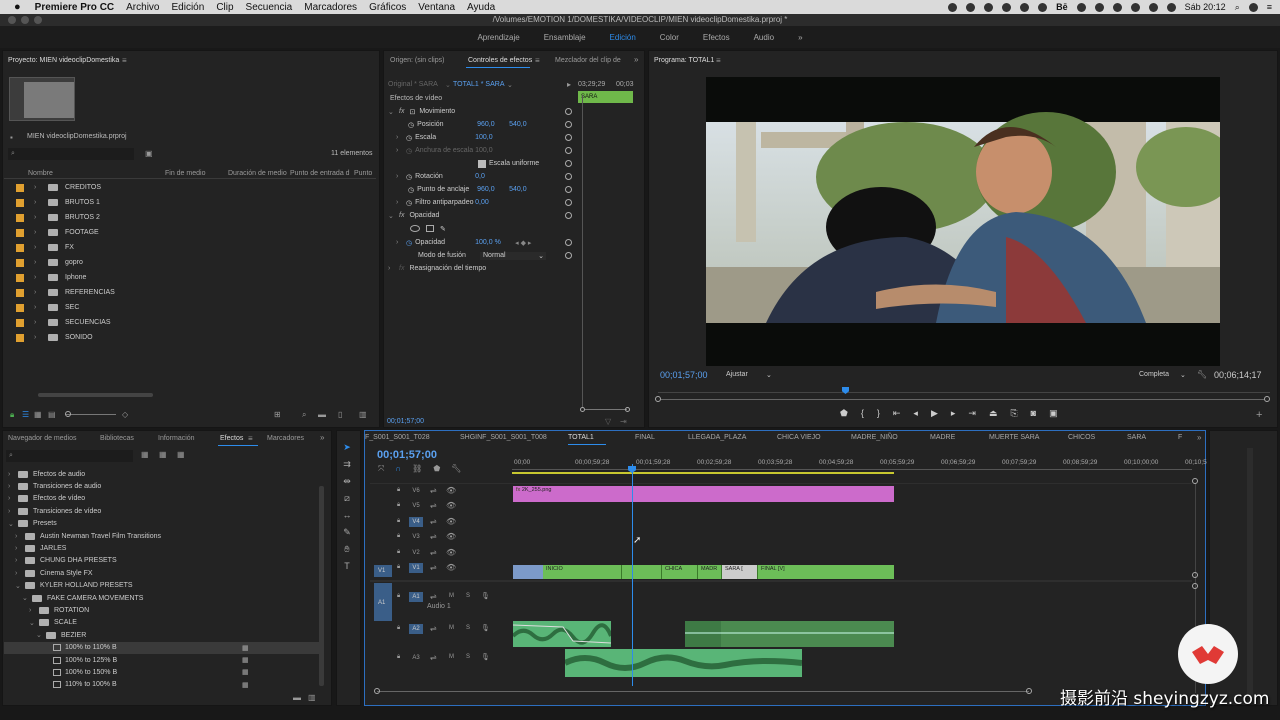  I want to click on tab-sequence: SHGINF_S001_S001_T008, so click(503, 437).